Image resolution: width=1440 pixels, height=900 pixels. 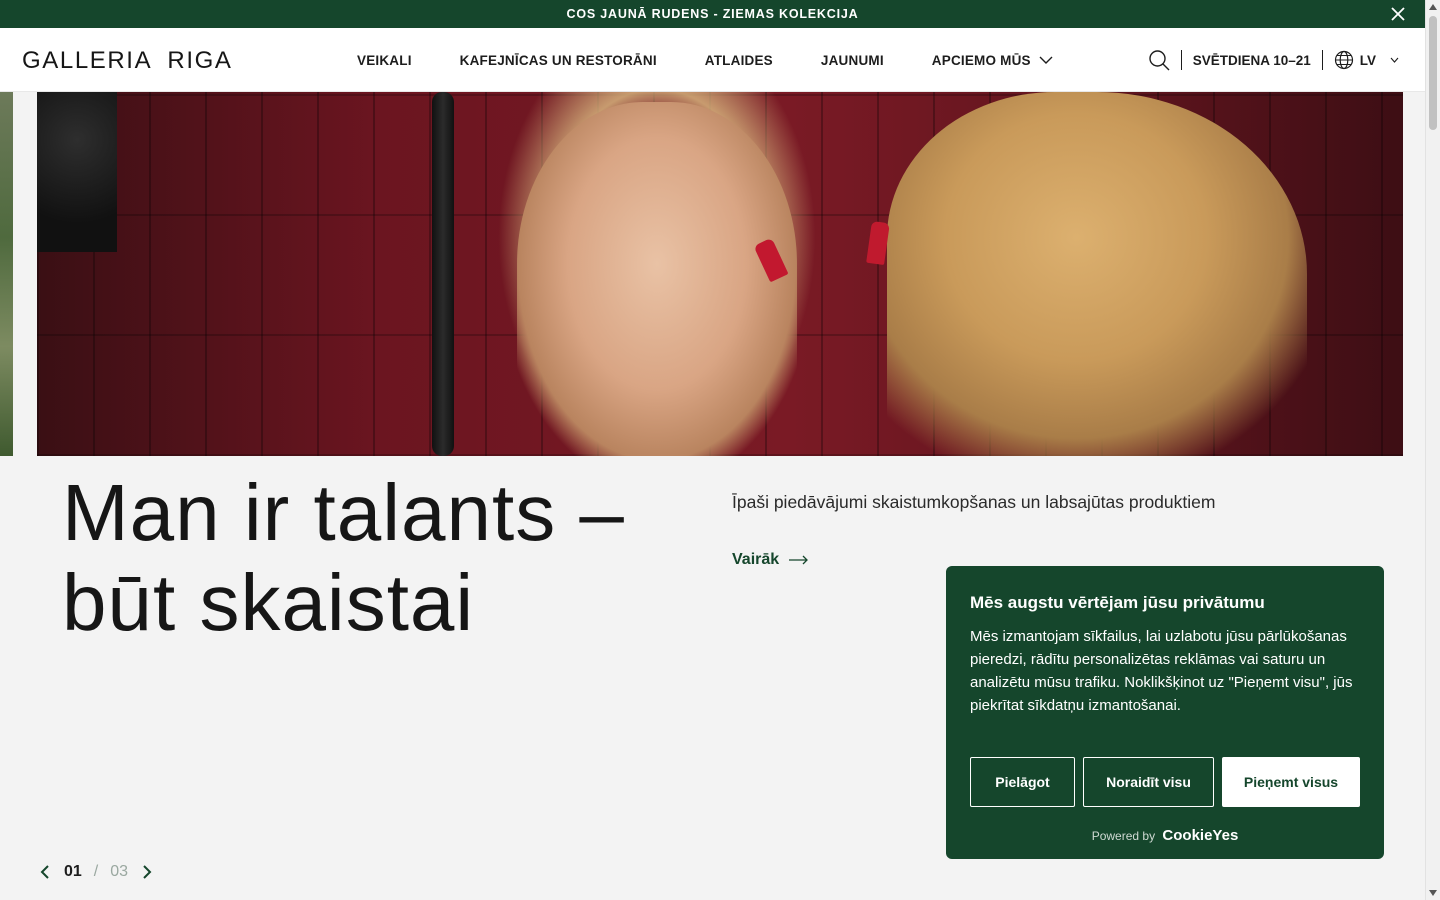 I want to click on slider-pager: 01 / 03, so click(x=96, y=872).